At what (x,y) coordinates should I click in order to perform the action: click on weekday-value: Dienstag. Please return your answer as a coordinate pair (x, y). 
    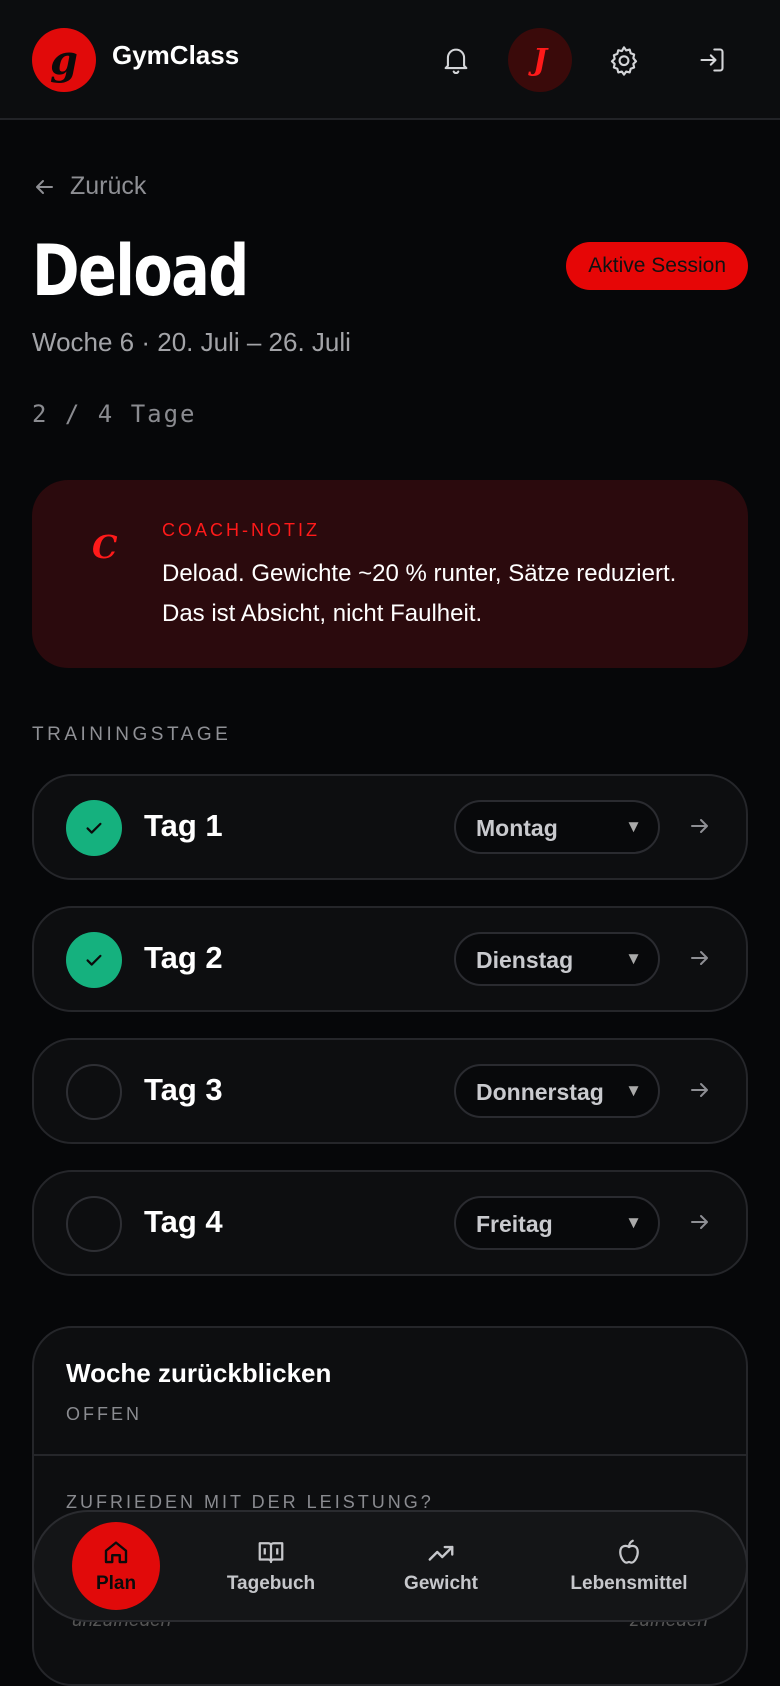
    Looking at the image, I should click on (525, 960).